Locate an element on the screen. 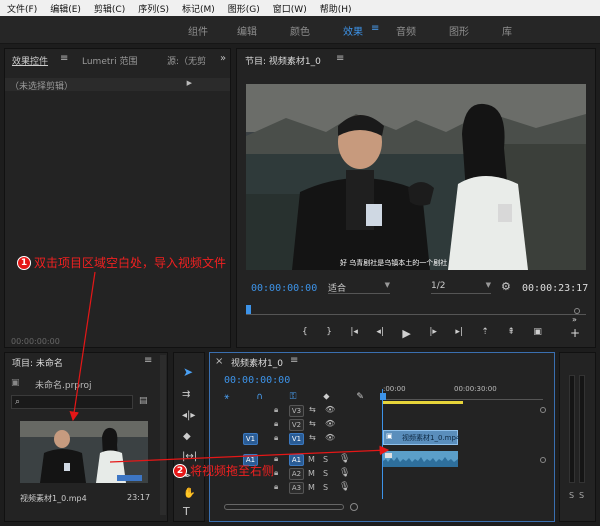 This screenshot has width=600, height=526. playhead-handle is located at coordinates (383, 396).